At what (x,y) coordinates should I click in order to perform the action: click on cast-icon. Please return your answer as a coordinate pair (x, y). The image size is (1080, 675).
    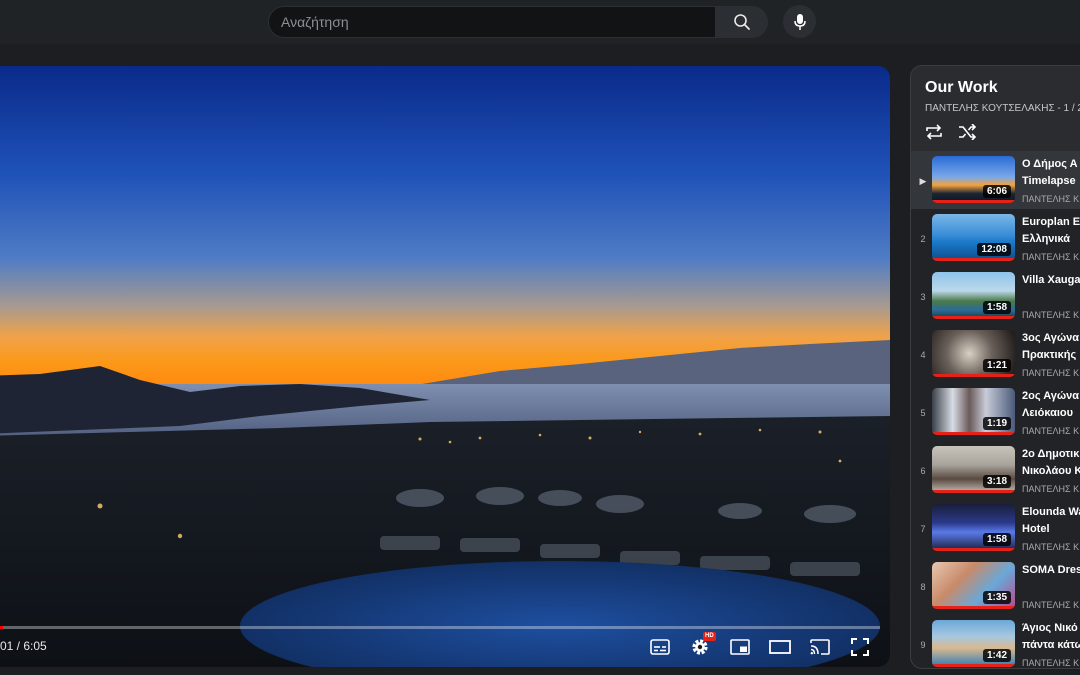
    Looking at the image, I should click on (820, 647).